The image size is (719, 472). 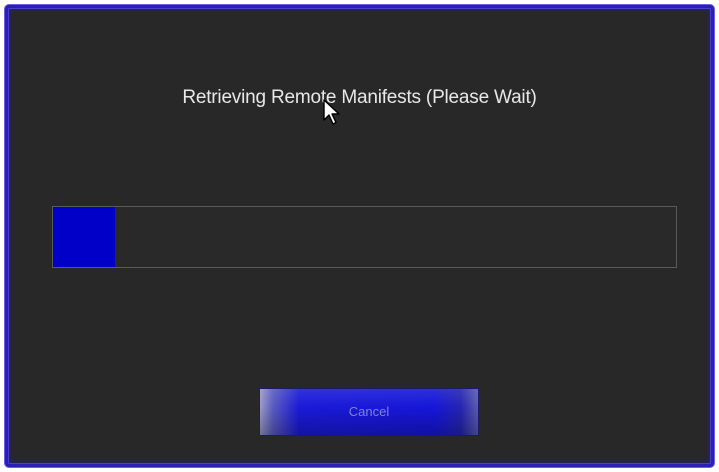 What do you see at coordinates (331, 112) in the screenshot?
I see `mouse-pointer-icon` at bounding box center [331, 112].